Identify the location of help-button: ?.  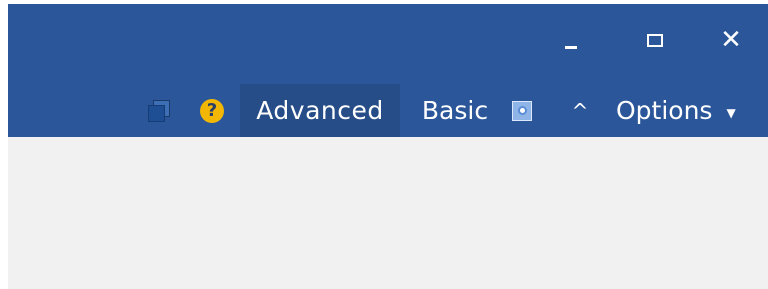
(212, 110).